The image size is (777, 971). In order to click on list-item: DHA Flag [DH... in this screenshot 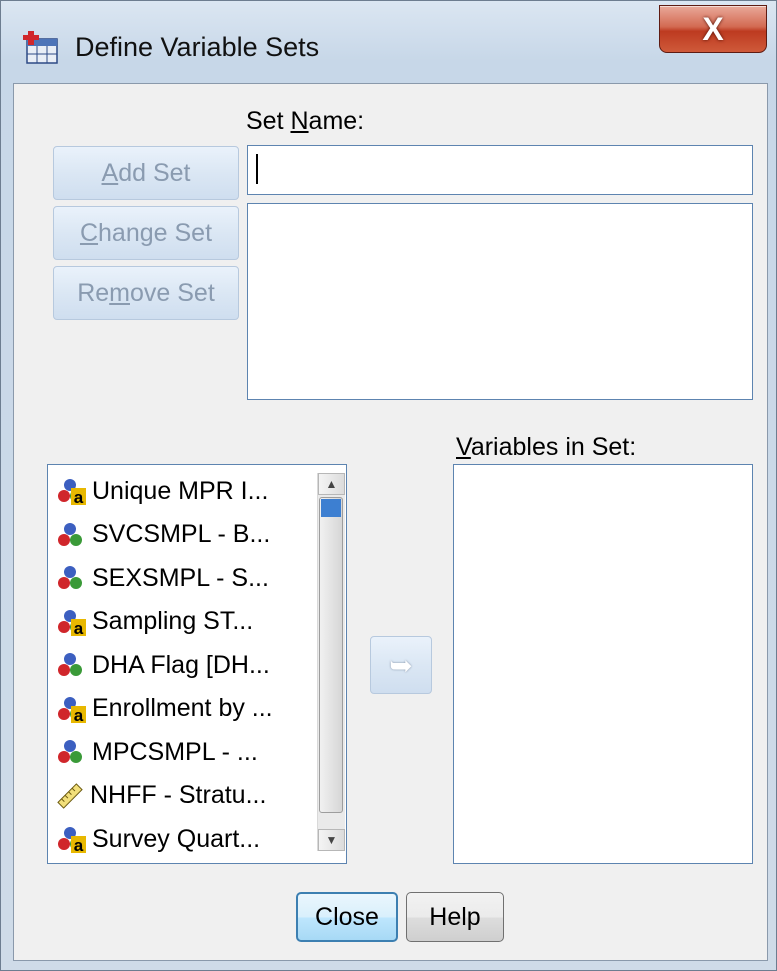, I will do `click(163, 665)`.